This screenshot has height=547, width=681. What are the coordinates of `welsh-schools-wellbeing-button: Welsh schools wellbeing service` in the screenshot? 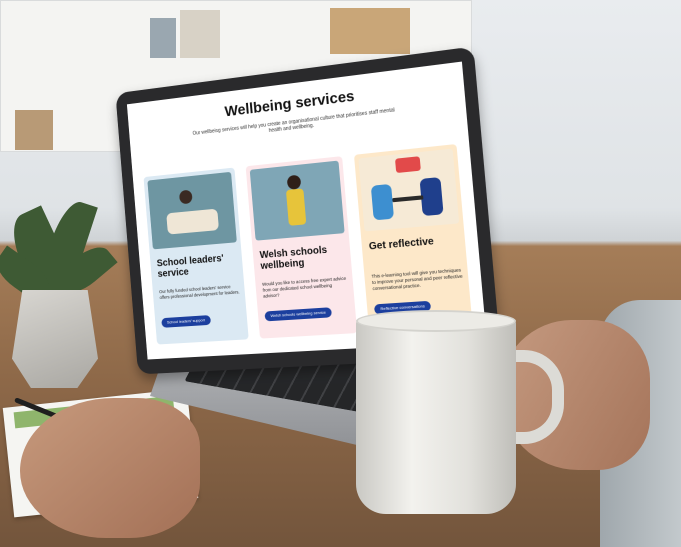 It's located at (298, 314).